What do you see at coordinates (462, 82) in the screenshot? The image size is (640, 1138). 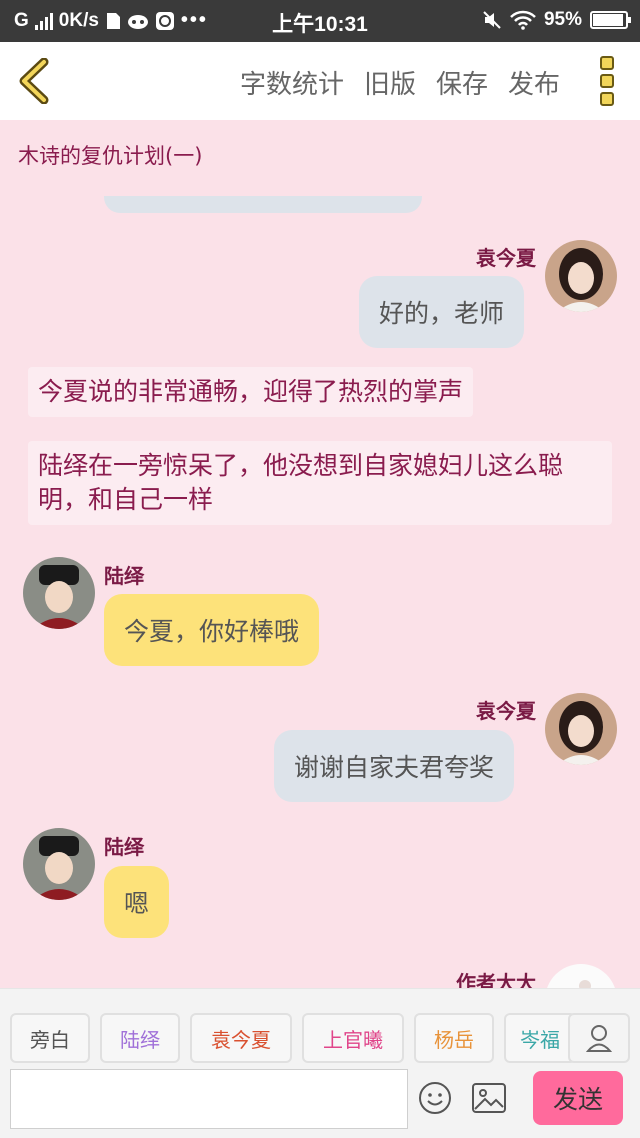 I see `save-button: 保存` at bounding box center [462, 82].